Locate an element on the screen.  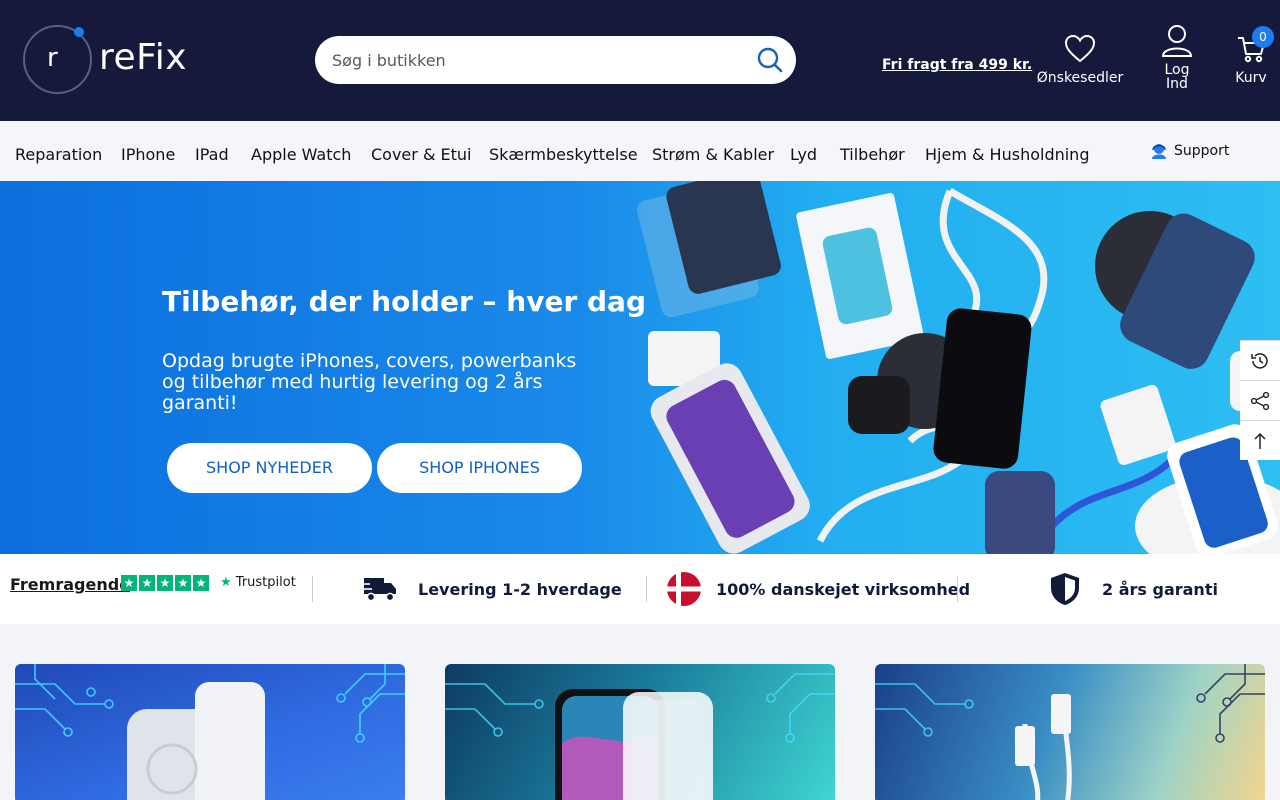
nav-item-apple-watch: Apple Watch is located at coordinates (301, 154).